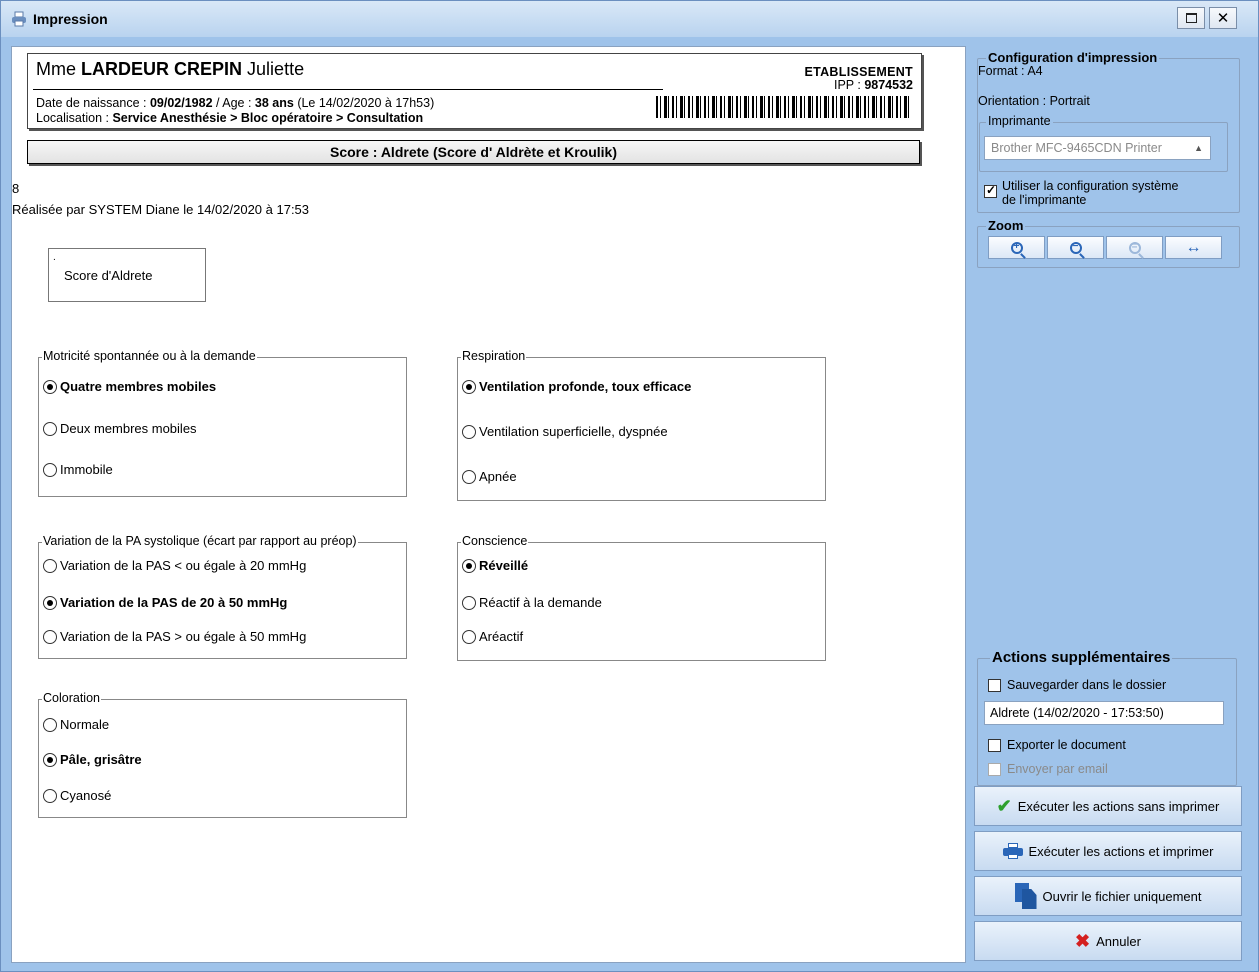 The width and height of the screenshot is (1259, 972). I want to click on export-document-checkbox: Exporter le document, so click(1057, 745).